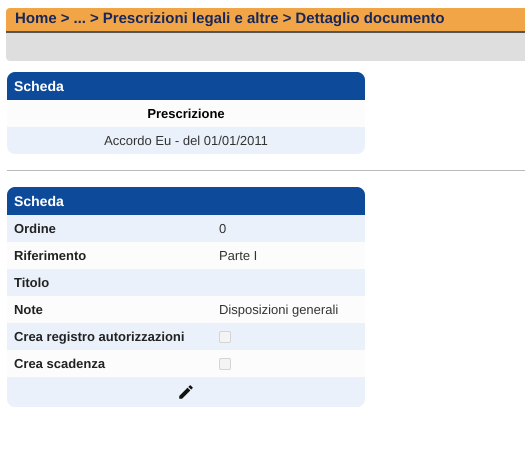 Image resolution: width=525 pixels, height=462 pixels. What do you see at coordinates (190, 19) in the screenshot?
I see `breadcrumb-link: Prescrizioni legali e altre` at bounding box center [190, 19].